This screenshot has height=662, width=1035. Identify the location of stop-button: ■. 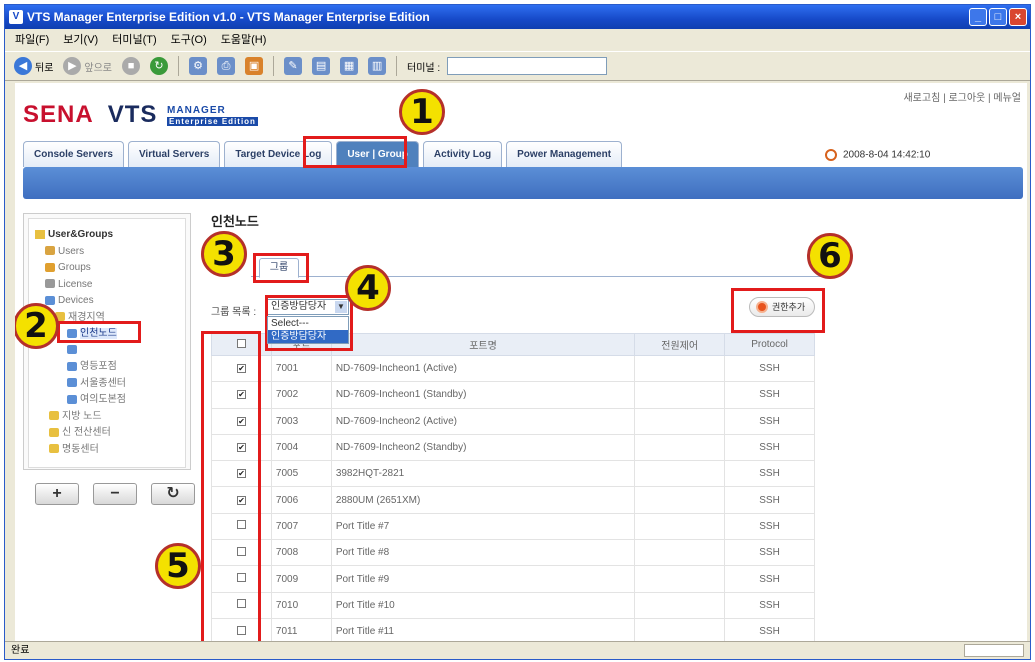
(131, 66).